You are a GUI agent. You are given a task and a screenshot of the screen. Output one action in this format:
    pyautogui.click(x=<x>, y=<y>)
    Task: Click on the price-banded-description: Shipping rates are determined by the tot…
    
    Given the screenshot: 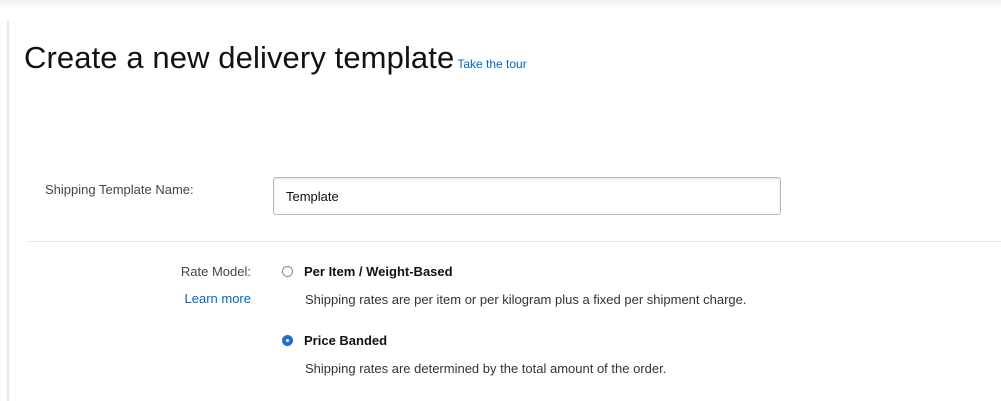 What is the action you would take?
    pyautogui.click(x=486, y=368)
    